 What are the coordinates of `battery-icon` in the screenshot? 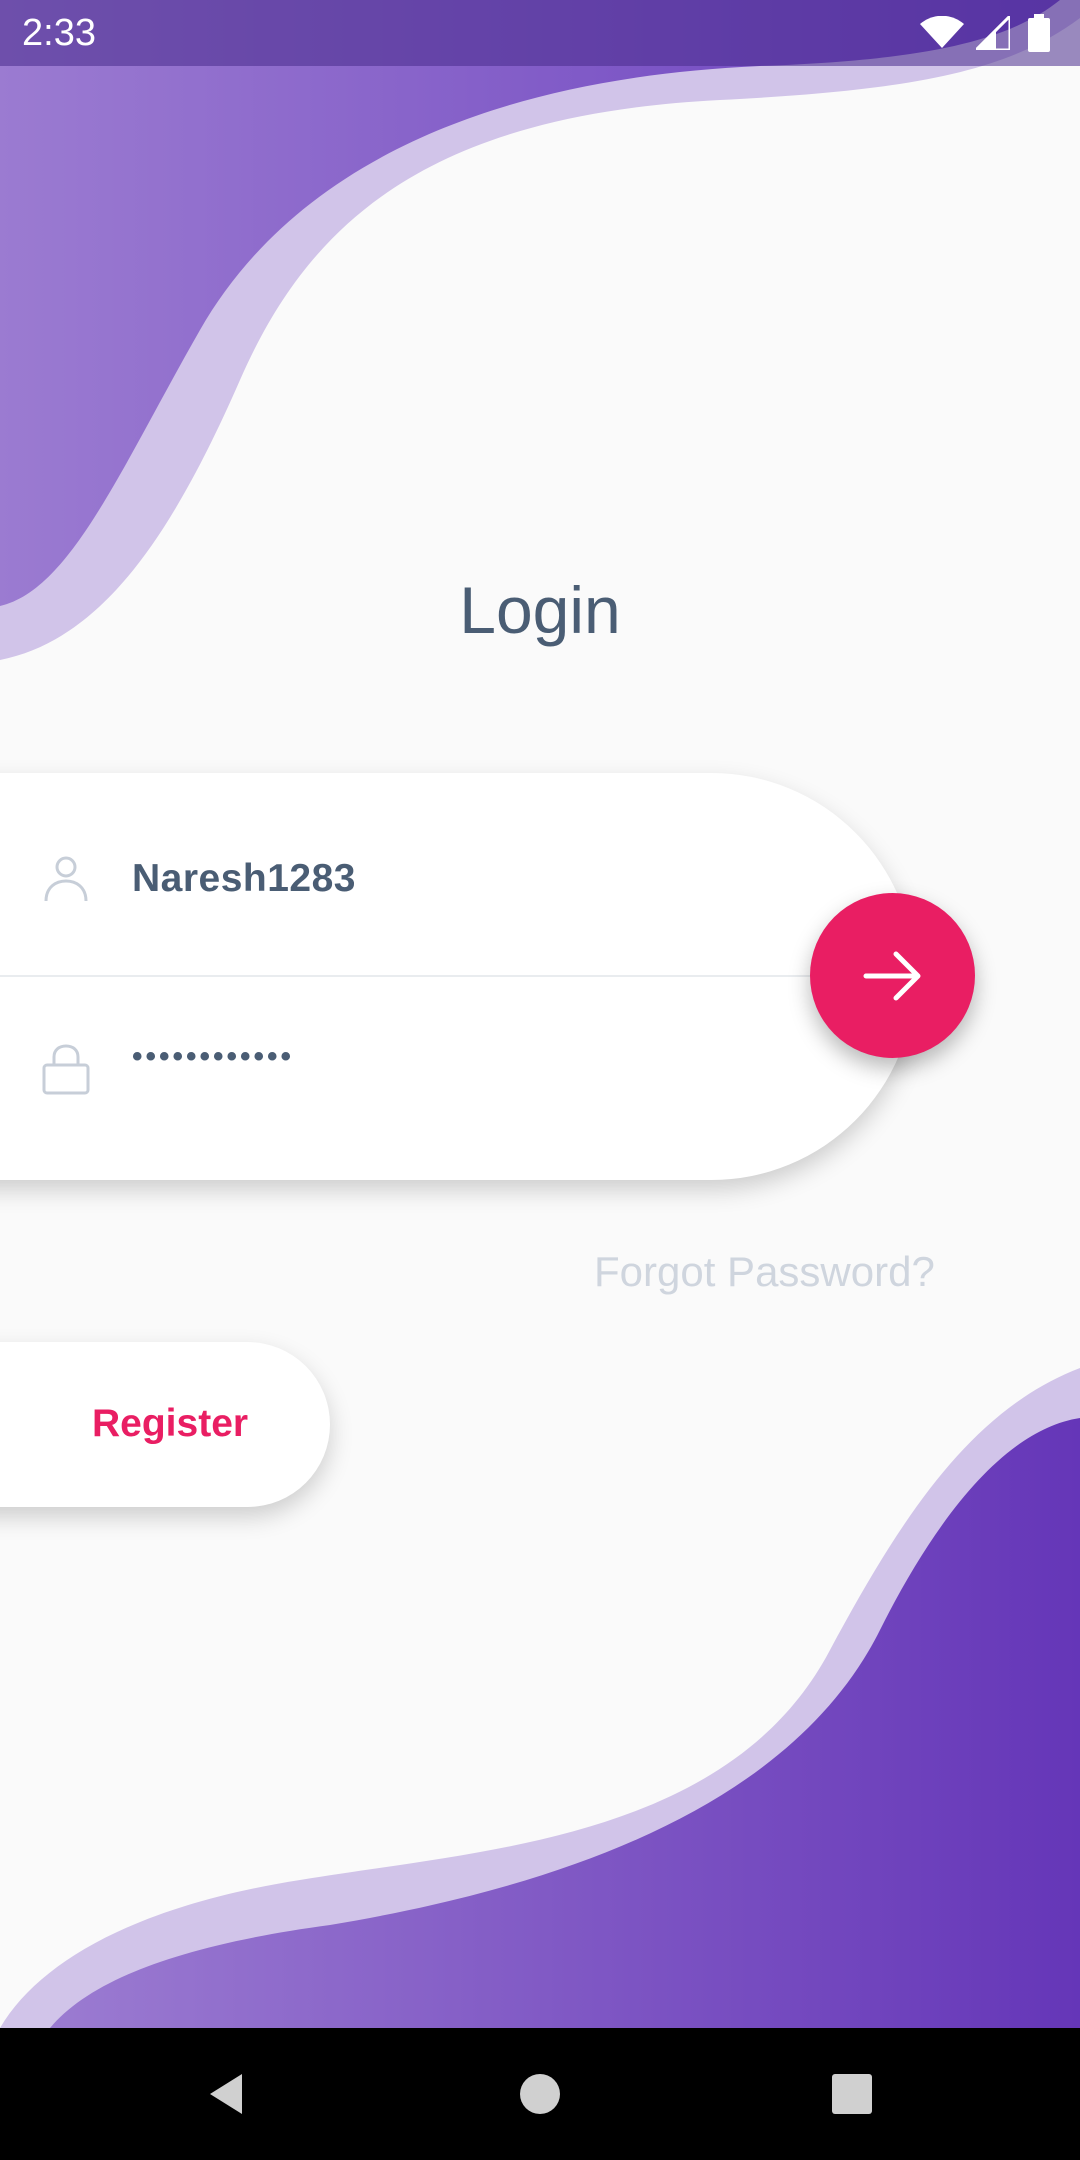 It's located at (1039, 33).